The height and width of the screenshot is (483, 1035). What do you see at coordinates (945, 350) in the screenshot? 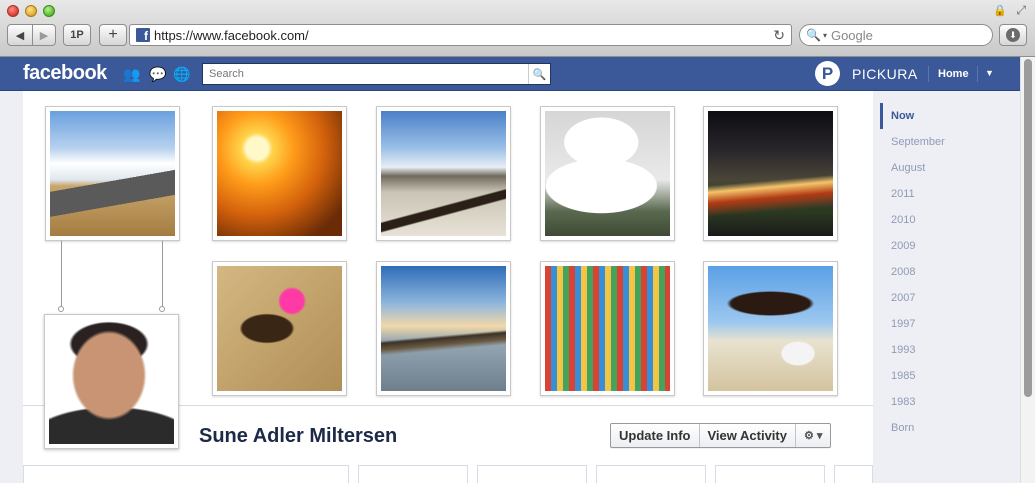
I see `timeline-nav-item: 1993` at bounding box center [945, 350].